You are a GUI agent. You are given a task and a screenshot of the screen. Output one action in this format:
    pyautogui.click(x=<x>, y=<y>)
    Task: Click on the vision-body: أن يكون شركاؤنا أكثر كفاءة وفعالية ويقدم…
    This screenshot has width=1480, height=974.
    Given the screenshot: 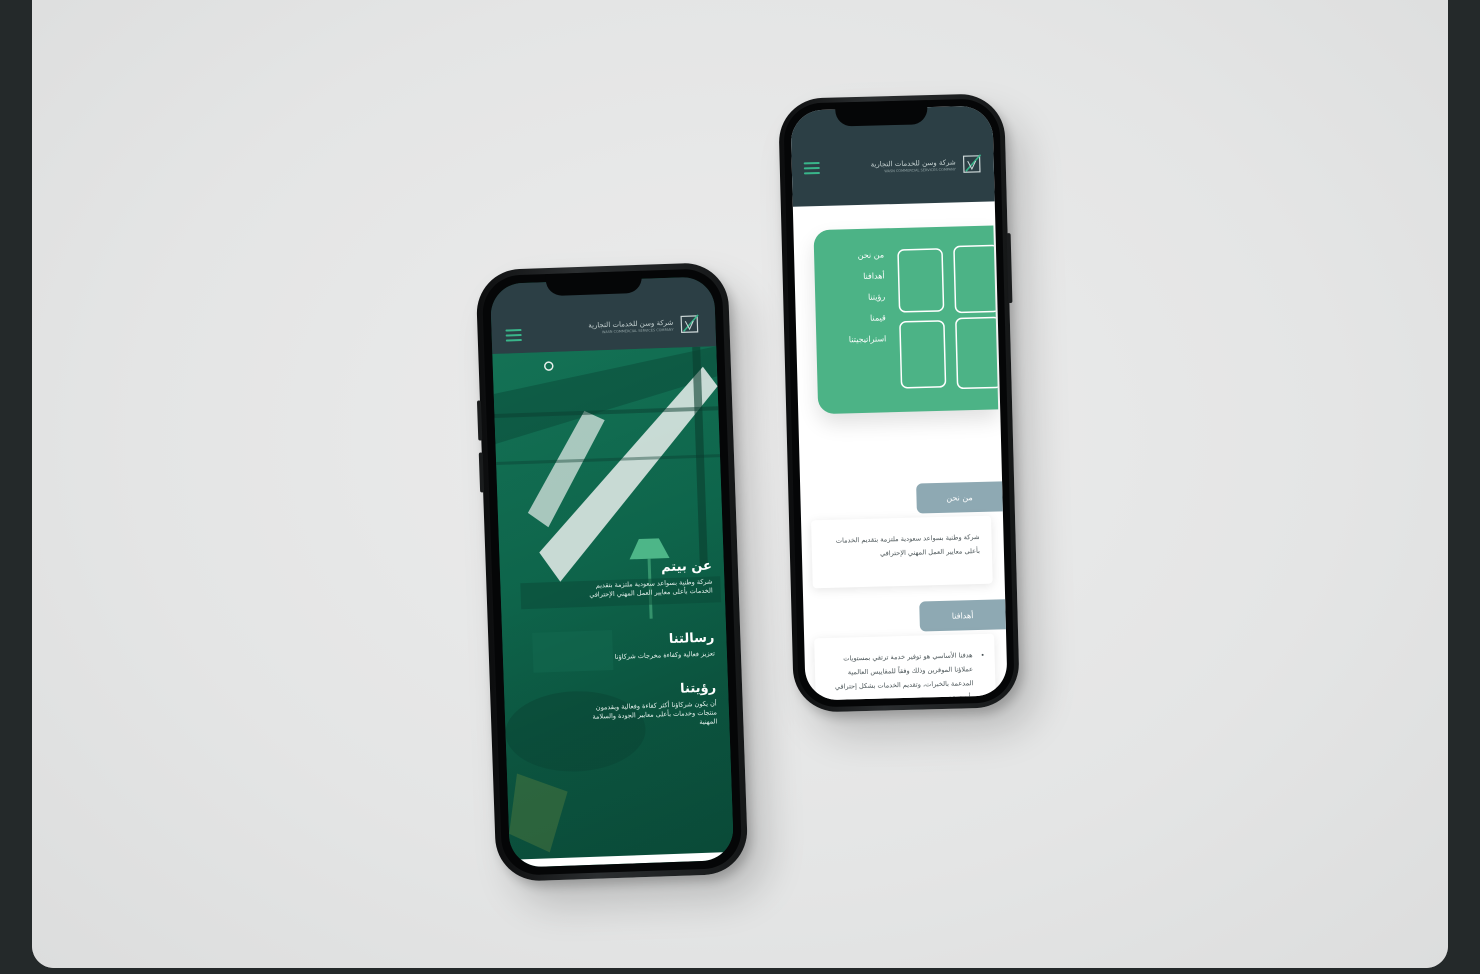 What is the action you would take?
    pyautogui.click(x=655, y=713)
    